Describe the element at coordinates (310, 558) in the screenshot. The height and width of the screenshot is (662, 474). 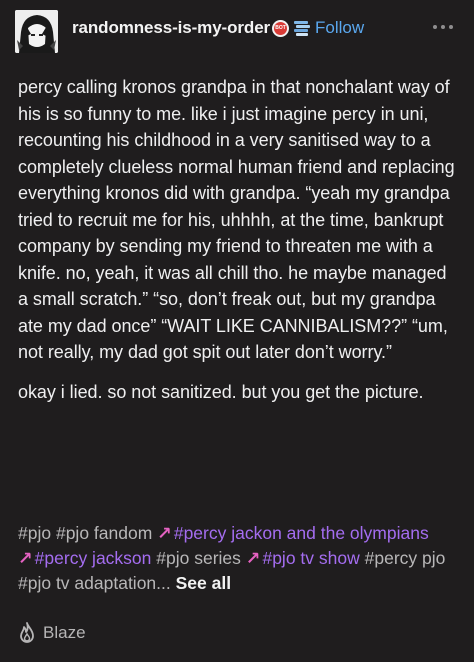
I see `tag-pjo-tv-show: #pjo tv show` at that location.